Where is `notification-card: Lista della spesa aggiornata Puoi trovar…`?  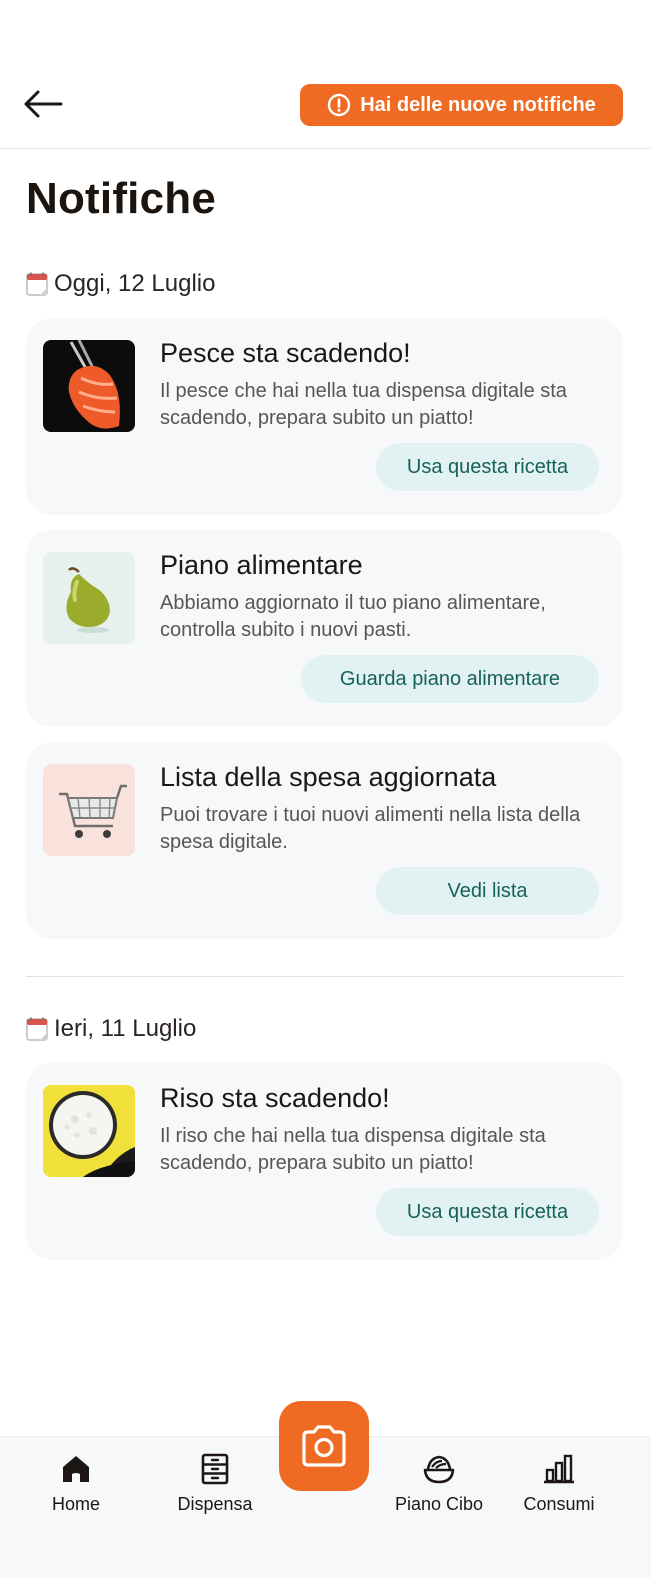 notification-card: Lista della spesa aggiornata Puoi trovar… is located at coordinates (324, 840).